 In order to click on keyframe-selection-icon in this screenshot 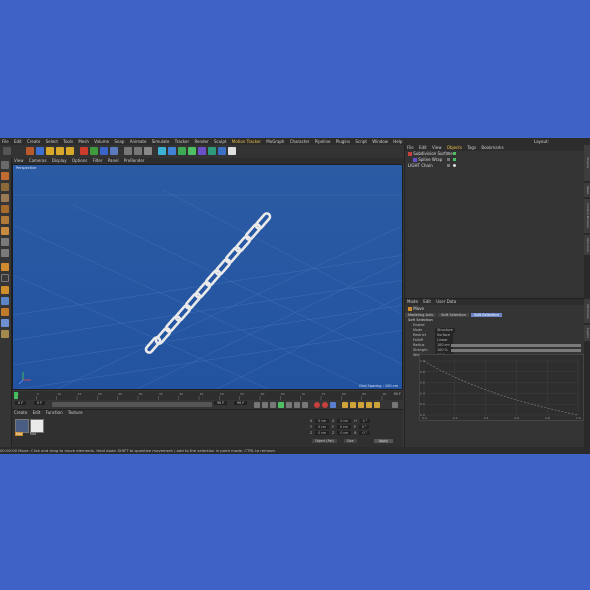, I will do `click(333, 405)`.